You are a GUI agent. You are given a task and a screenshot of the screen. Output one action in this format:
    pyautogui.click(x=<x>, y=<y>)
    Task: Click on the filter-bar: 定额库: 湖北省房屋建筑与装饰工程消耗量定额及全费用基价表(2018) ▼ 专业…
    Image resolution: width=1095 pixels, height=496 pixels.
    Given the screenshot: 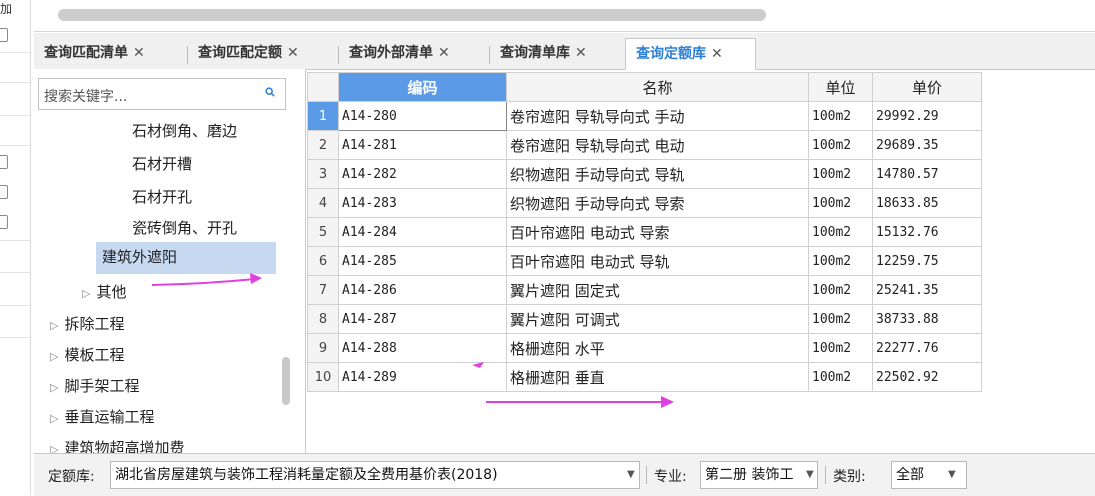 What is the action you would take?
    pyautogui.click(x=564, y=474)
    